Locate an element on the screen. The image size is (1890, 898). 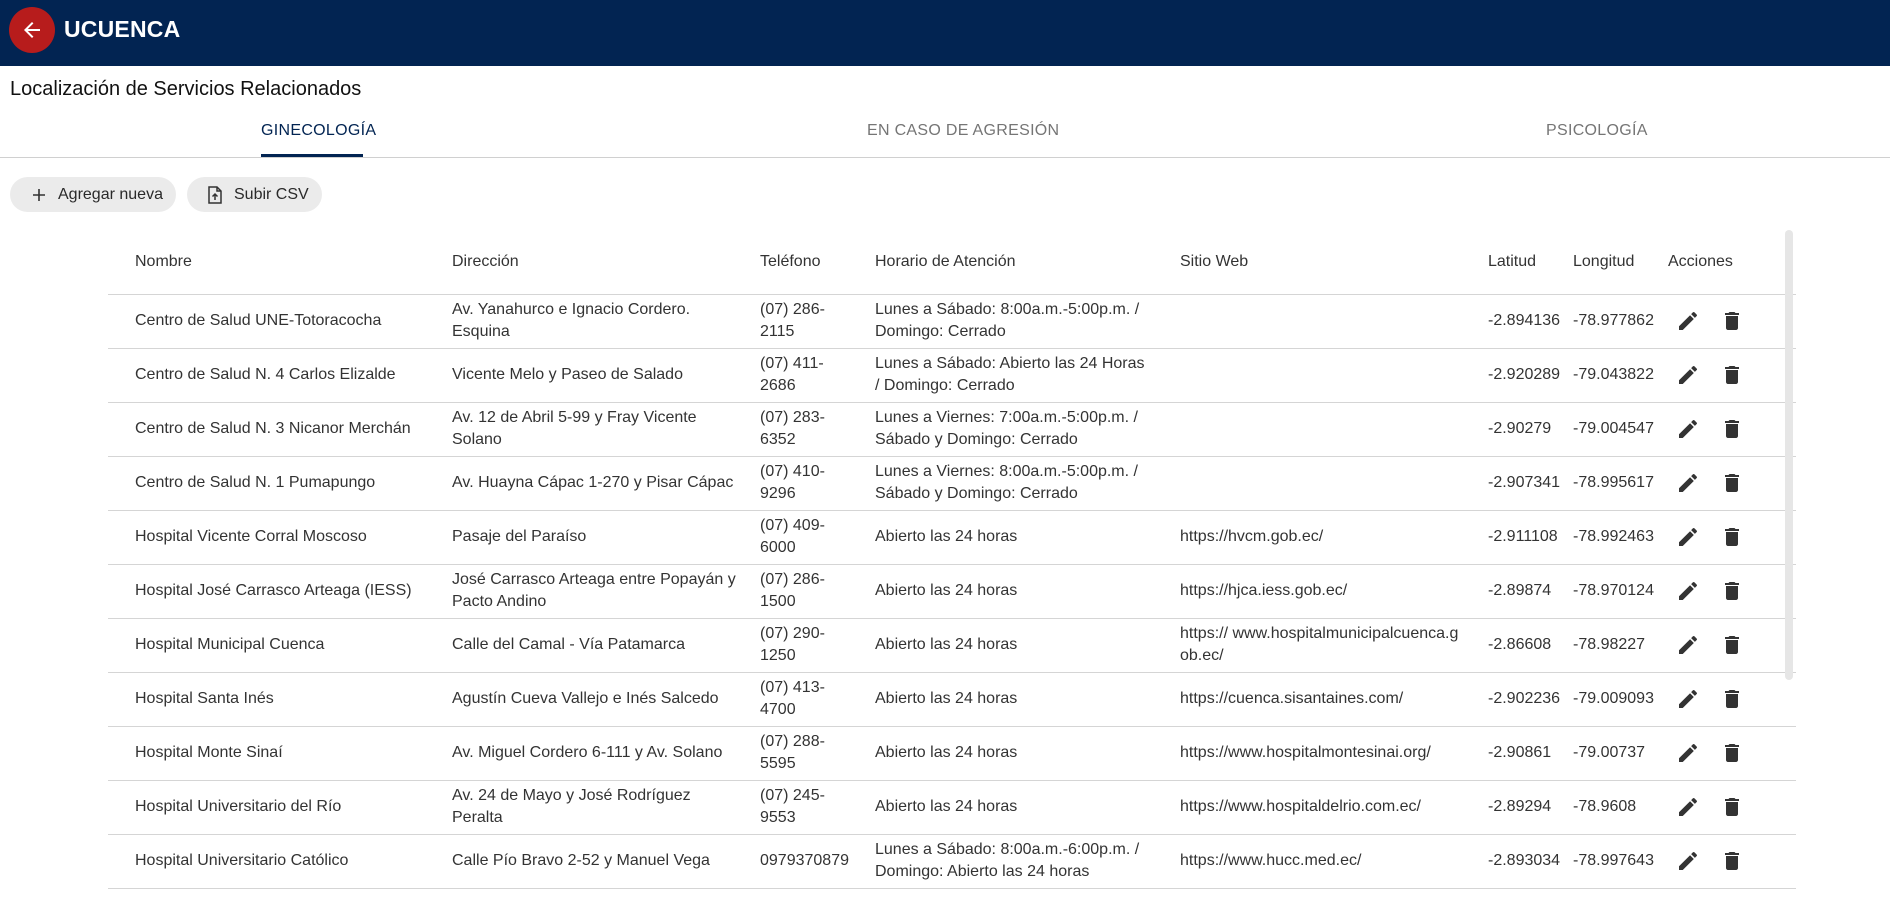
cell-telefono: (07) 413-4700 is located at coordinates (800, 699).